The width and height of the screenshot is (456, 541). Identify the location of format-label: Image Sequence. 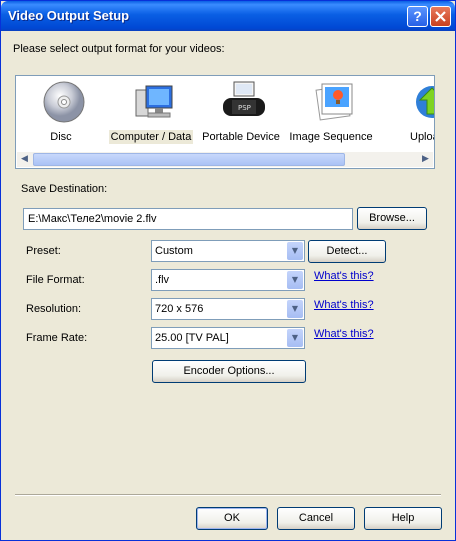
(331, 137).